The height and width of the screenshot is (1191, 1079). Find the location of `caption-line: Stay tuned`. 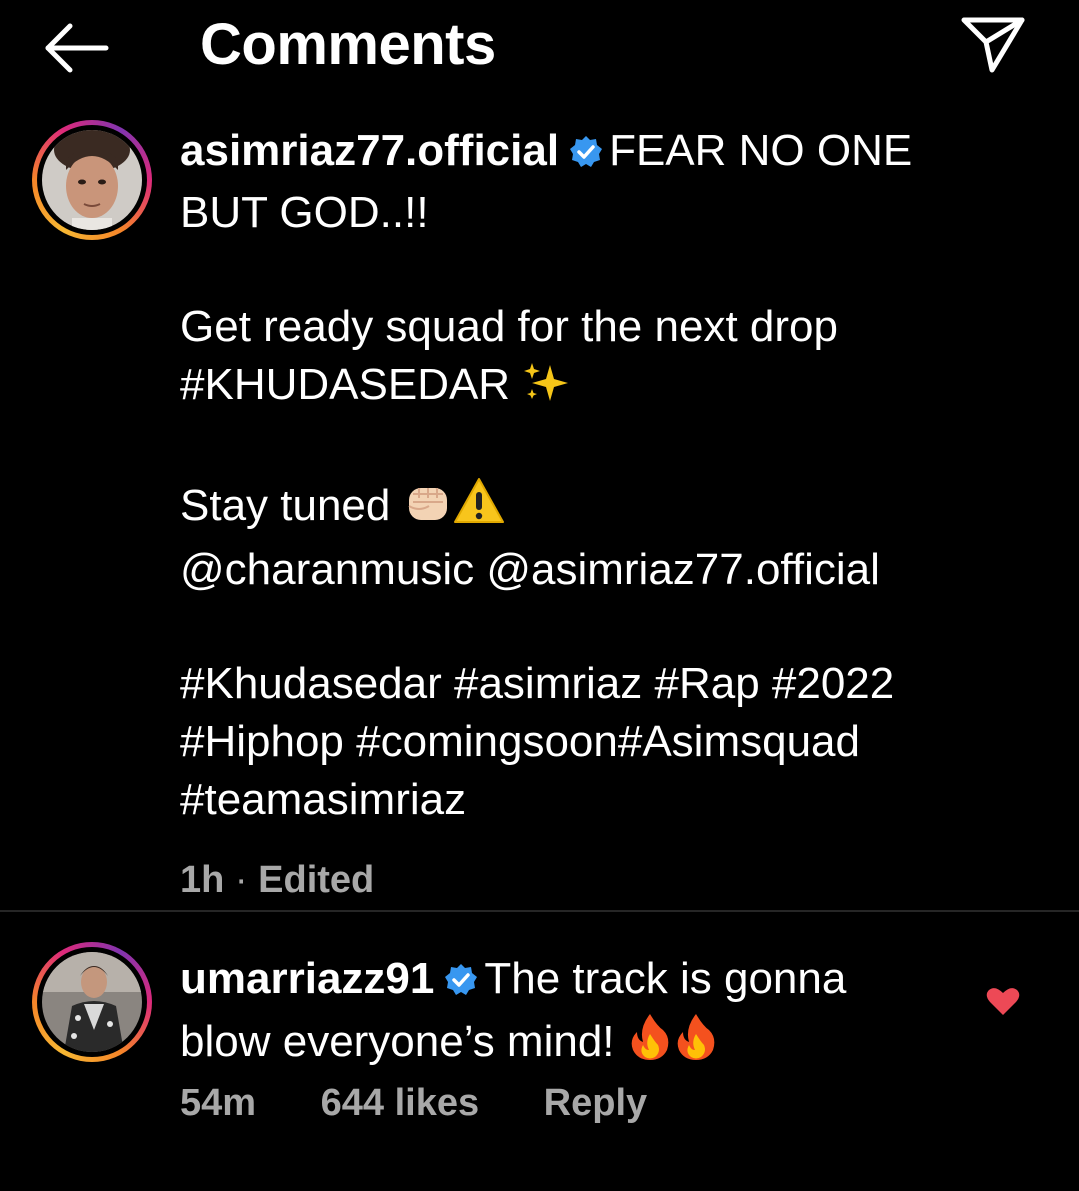

caption-line: Stay tuned is located at coordinates (285, 505).